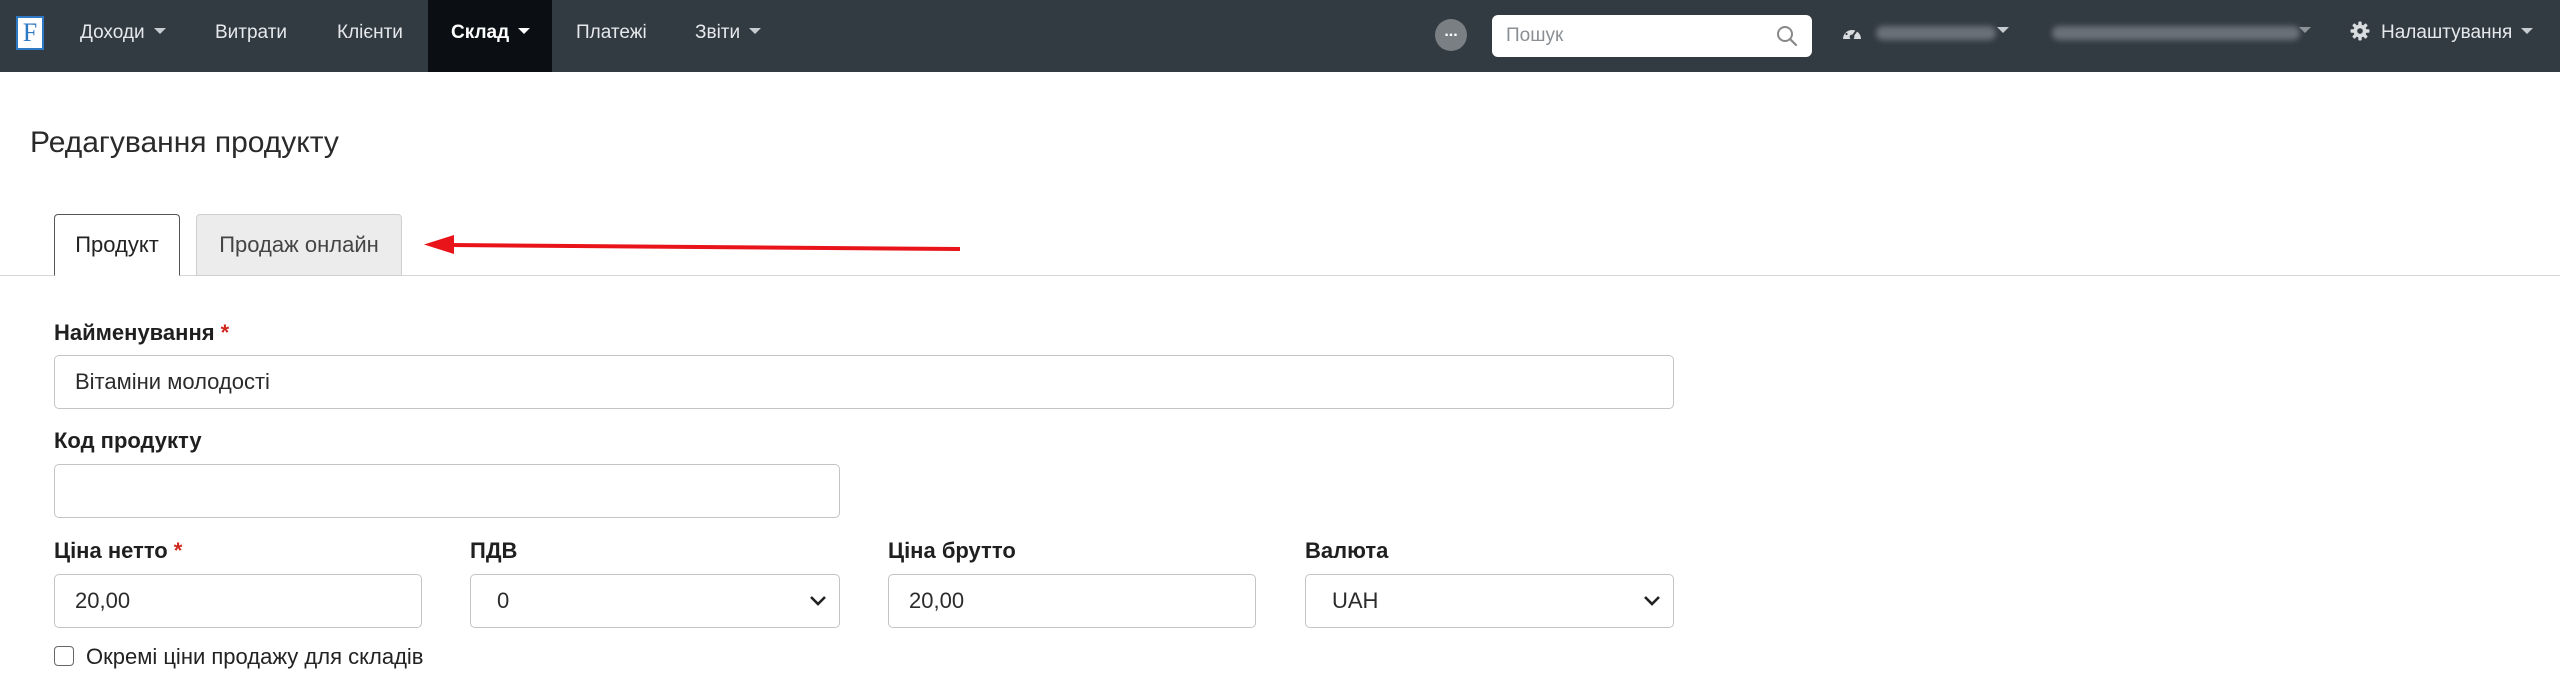  What do you see at coordinates (1852, 33) in the screenshot?
I see `dashboard-icon` at bounding box center [1852, 33].